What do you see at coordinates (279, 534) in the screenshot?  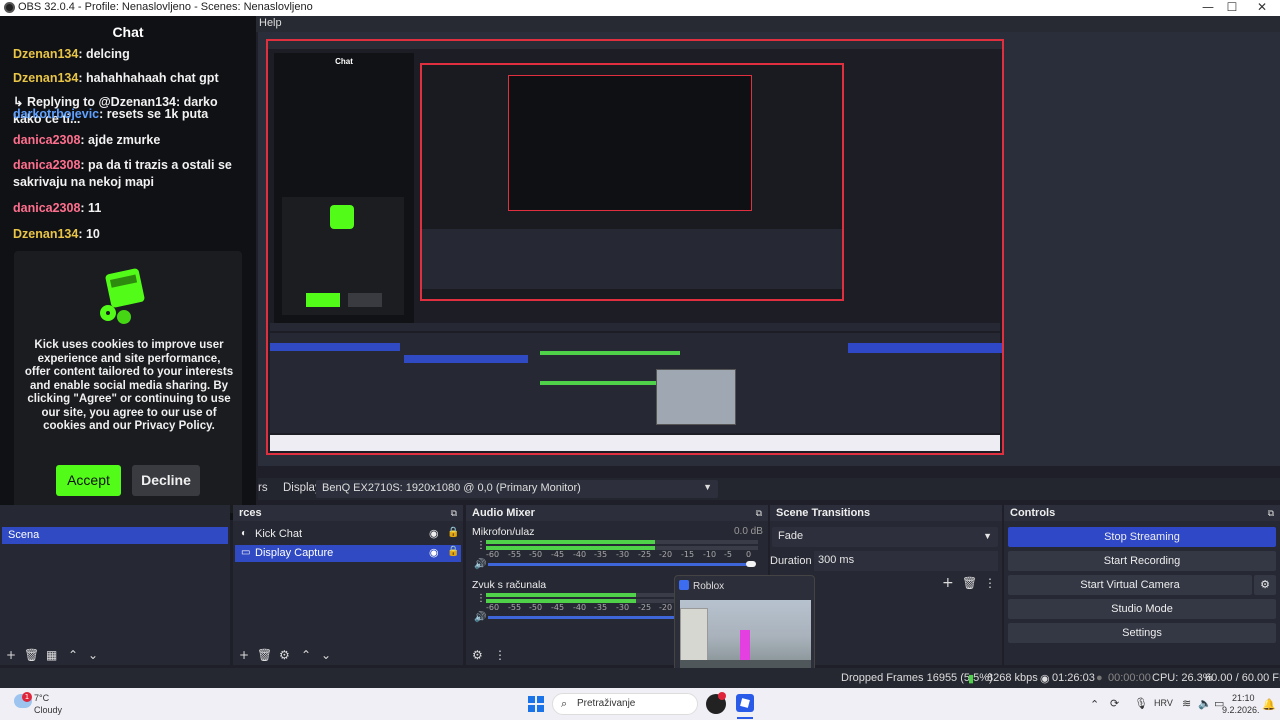 I see `source-label: Kick Chat` at bounding box center [279, 534].